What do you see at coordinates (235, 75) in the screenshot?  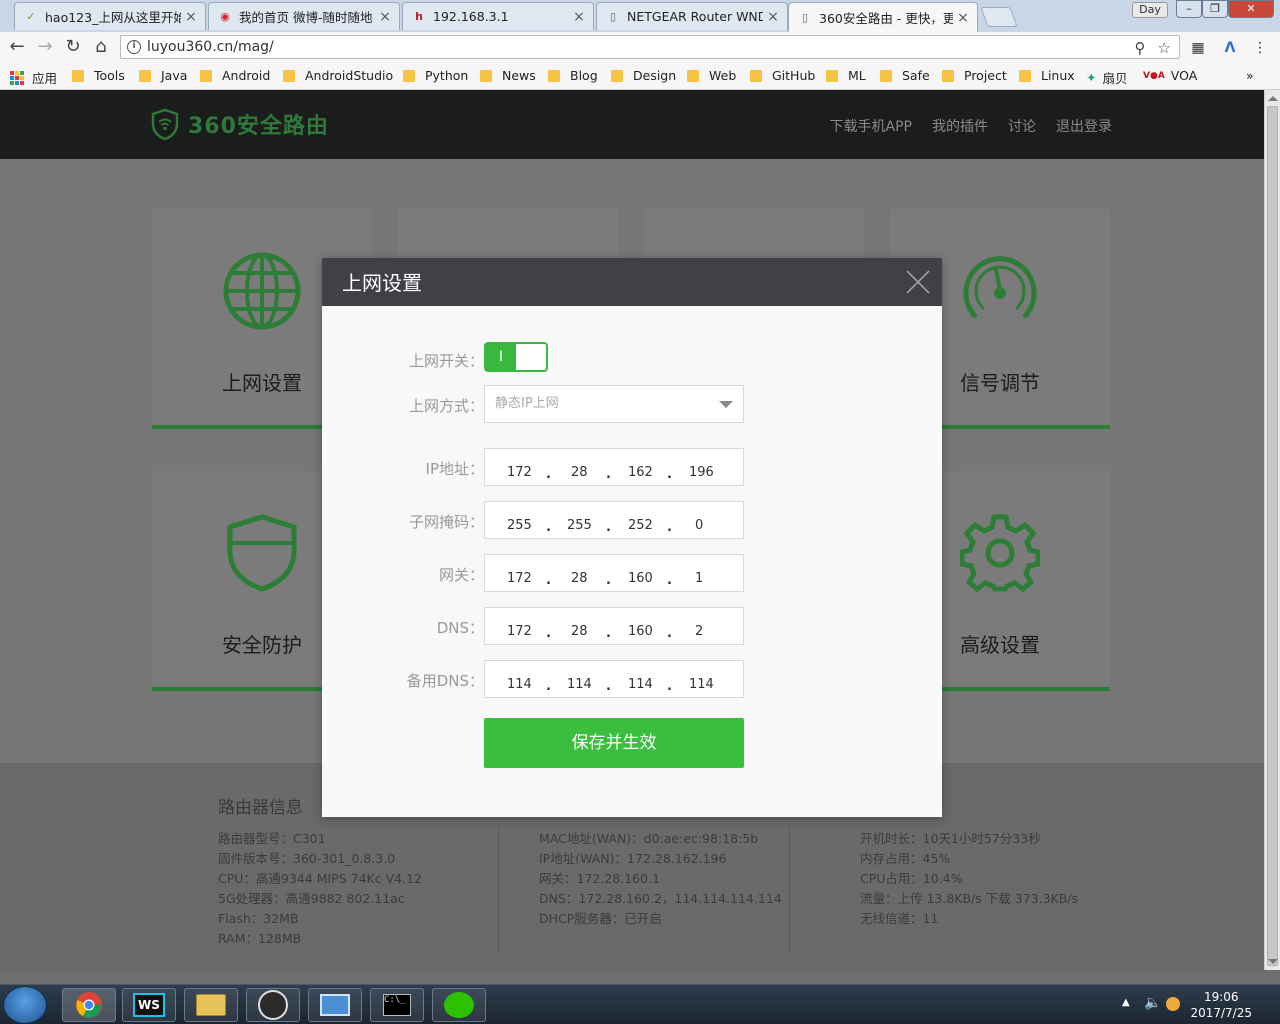 I see `bookmark-folder: Android` at bounding box center [235, 75].